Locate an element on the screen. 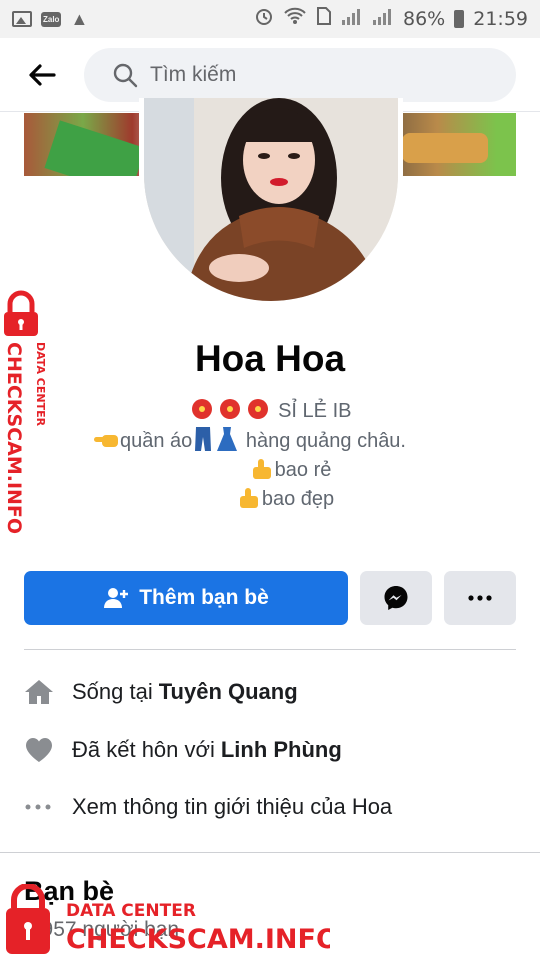 This screenshot has height=960, width=540. battery-icon is located at coordinates (459, 19).